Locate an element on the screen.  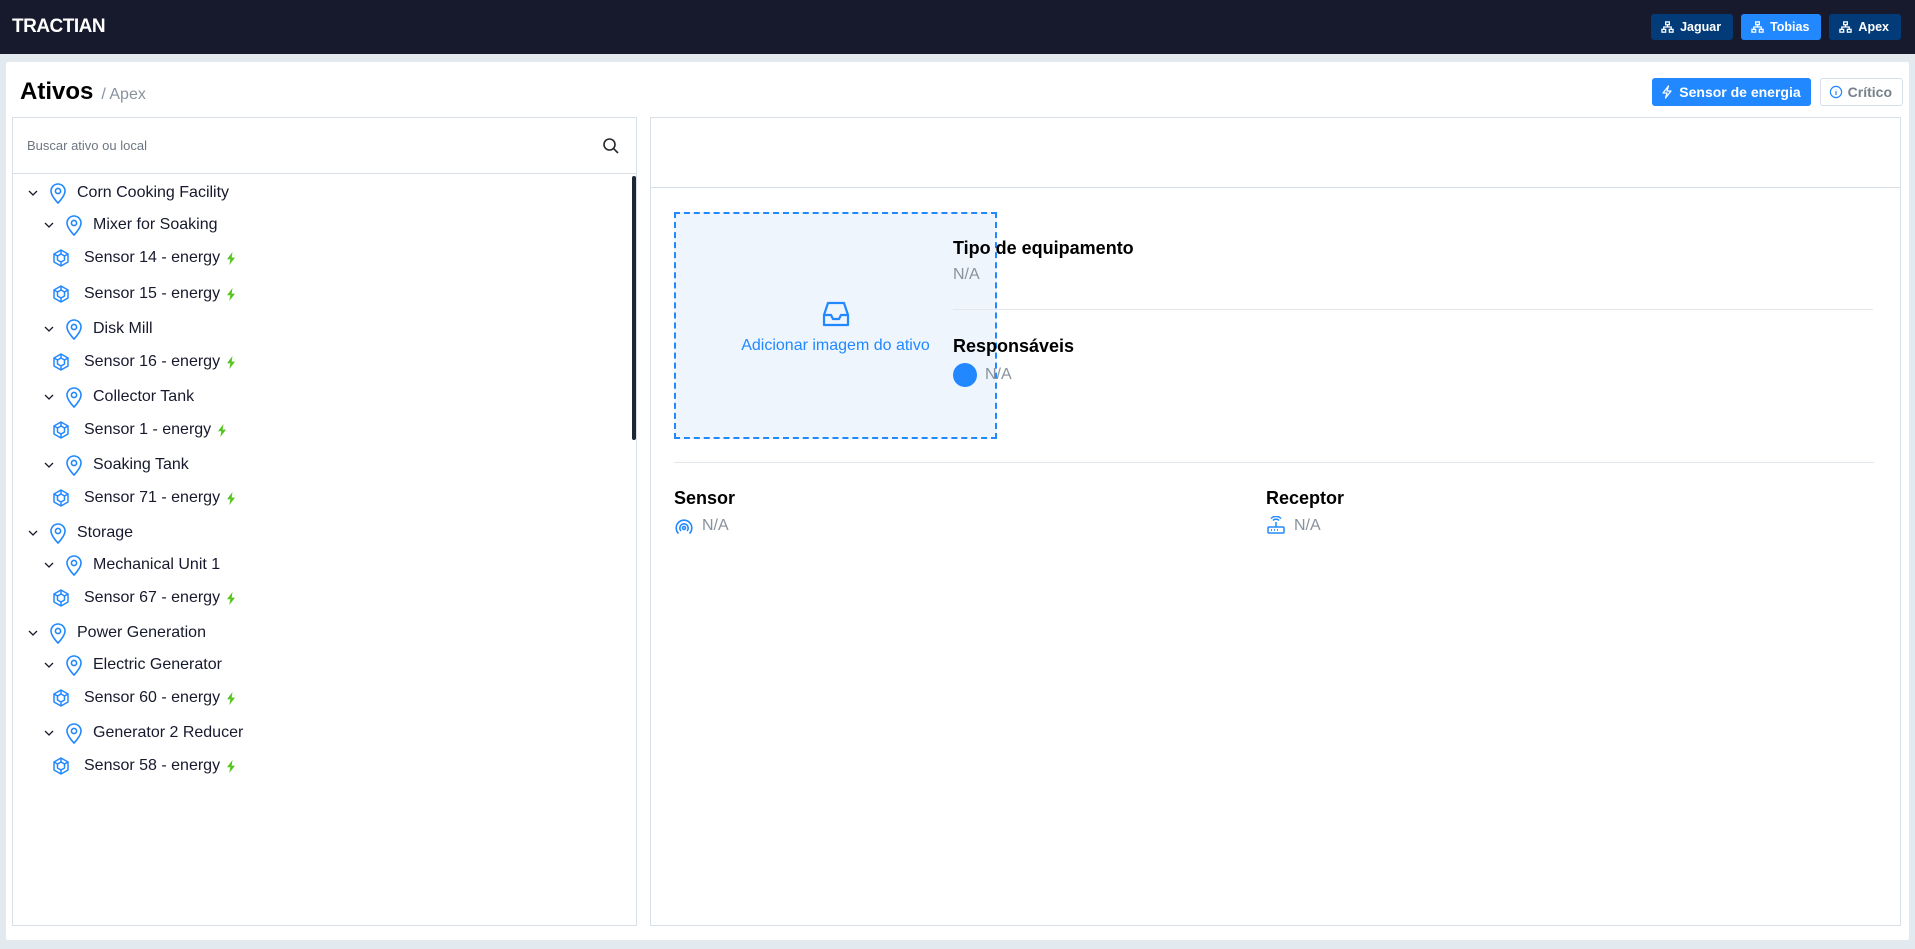
energy-sensor-filter-label: Sensor de energia is located at coordinates (1740, 92).